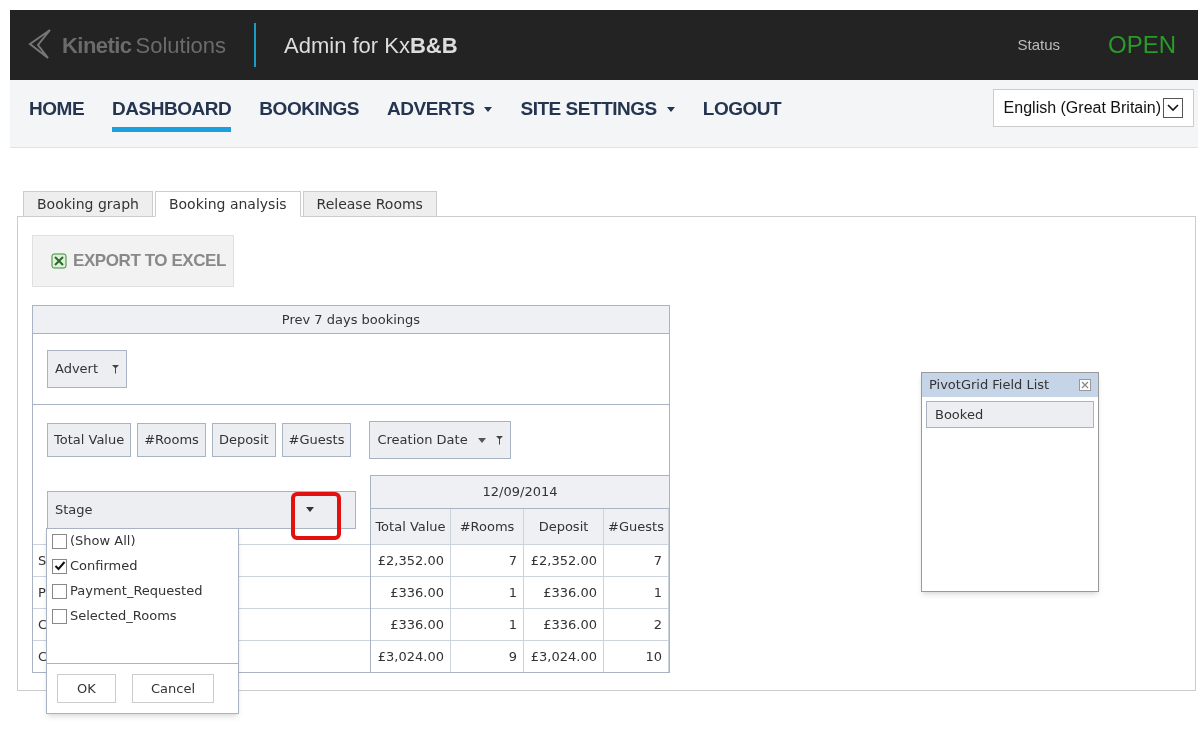 The height and width of the screenshot is (729, 1201). Describe the element at coordinates (145, 616) in the screenshot. I see `checkbox-option: Selected_Rooms` at that location.